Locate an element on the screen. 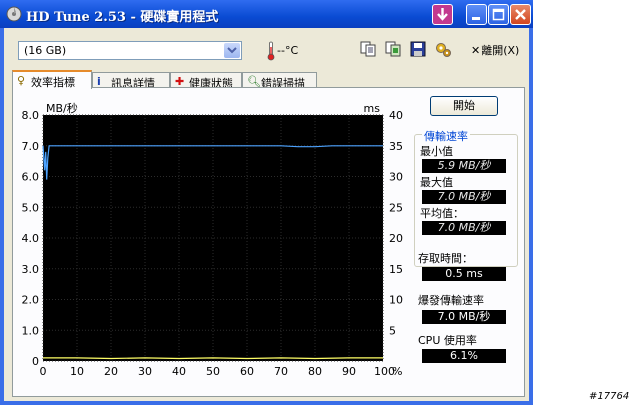 This screenshot has width=640, height=405. window-title: HD Tune 2.53 - 硬碟實用程式 is located at coordinates (122, 17).